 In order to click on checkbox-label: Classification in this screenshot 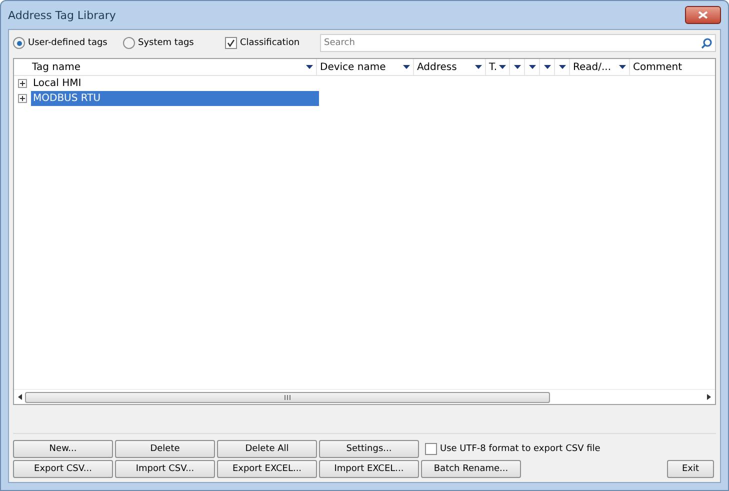, I will do `click(270, 43)`.